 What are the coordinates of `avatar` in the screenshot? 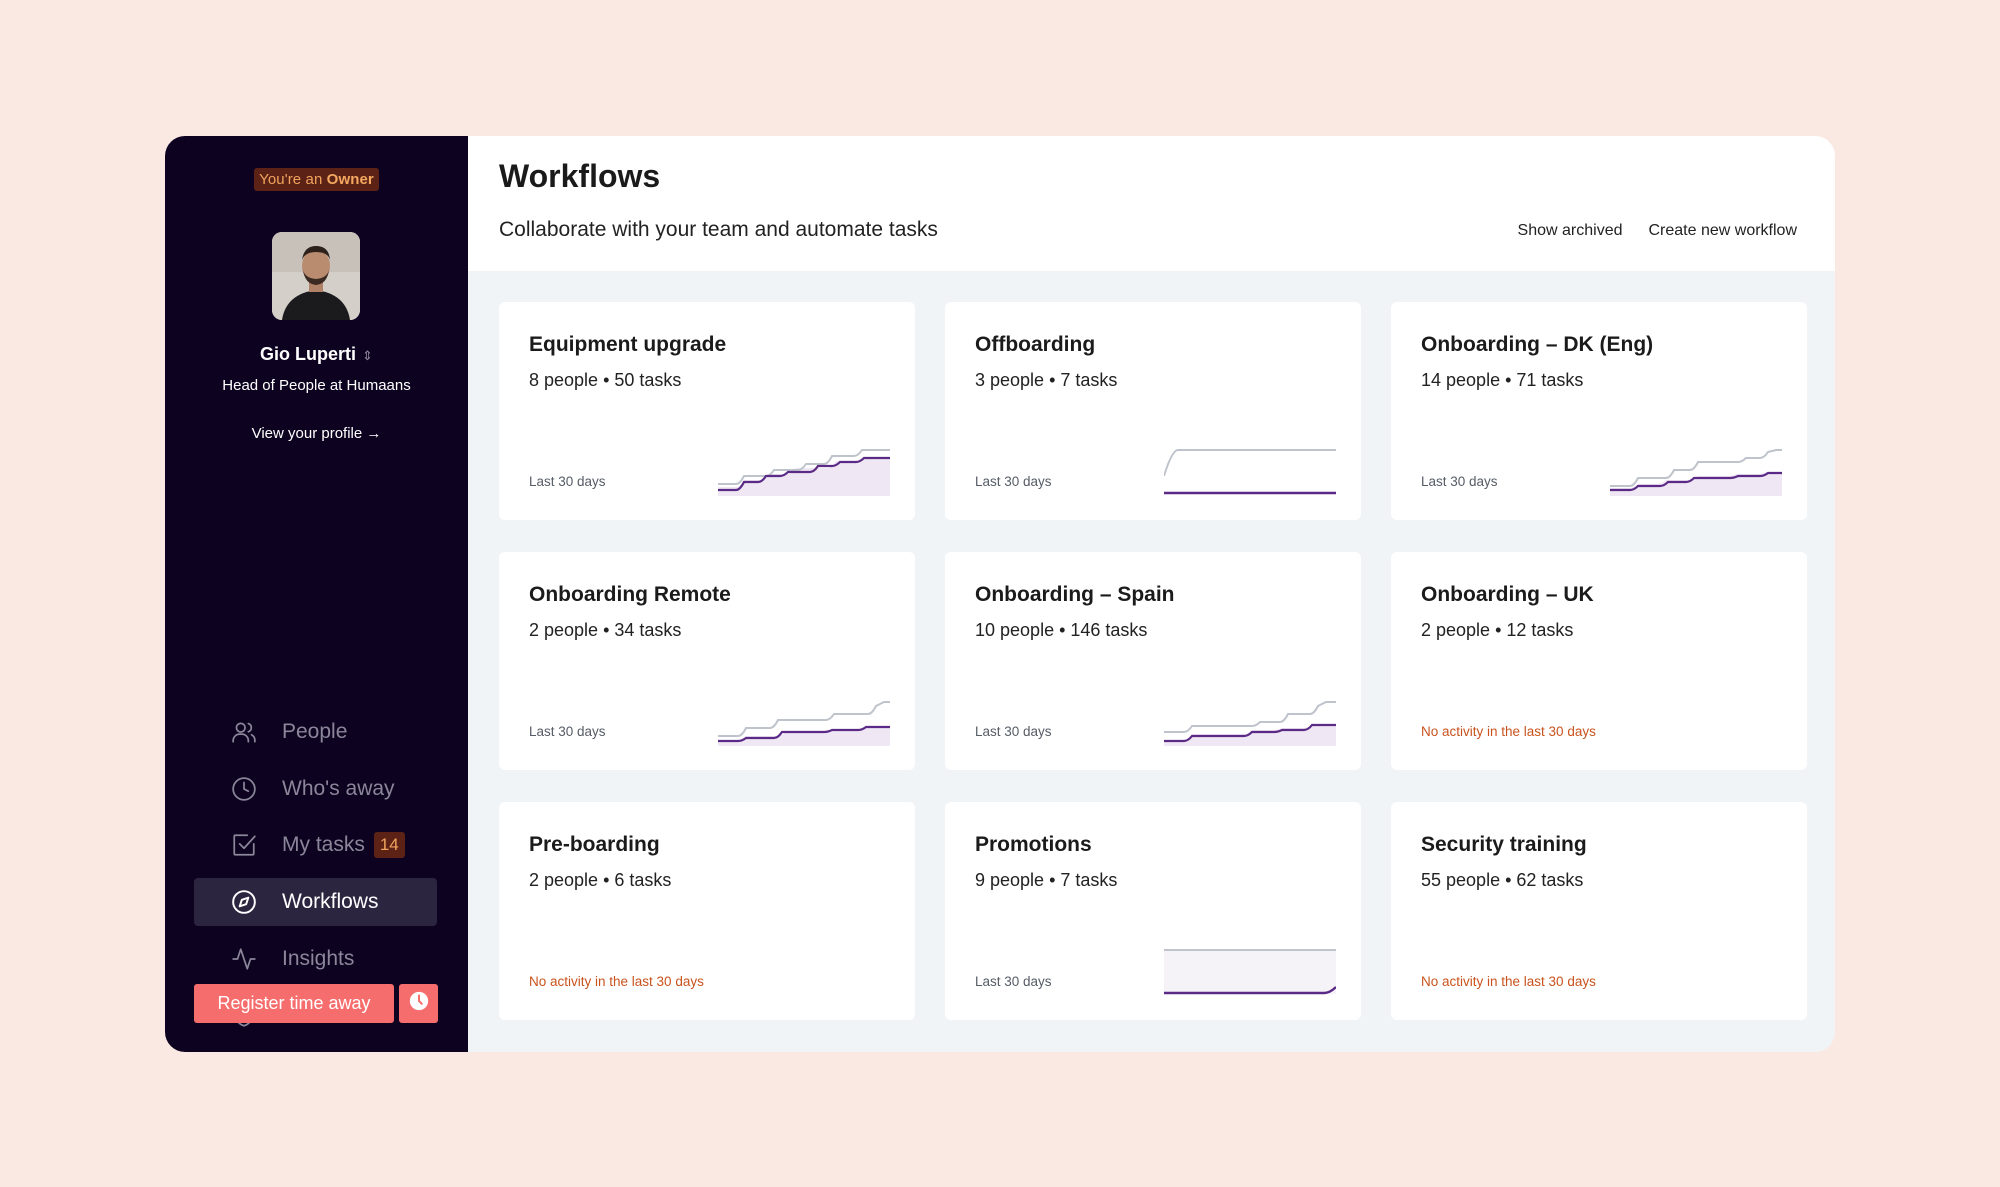 It's located at (316, 276).